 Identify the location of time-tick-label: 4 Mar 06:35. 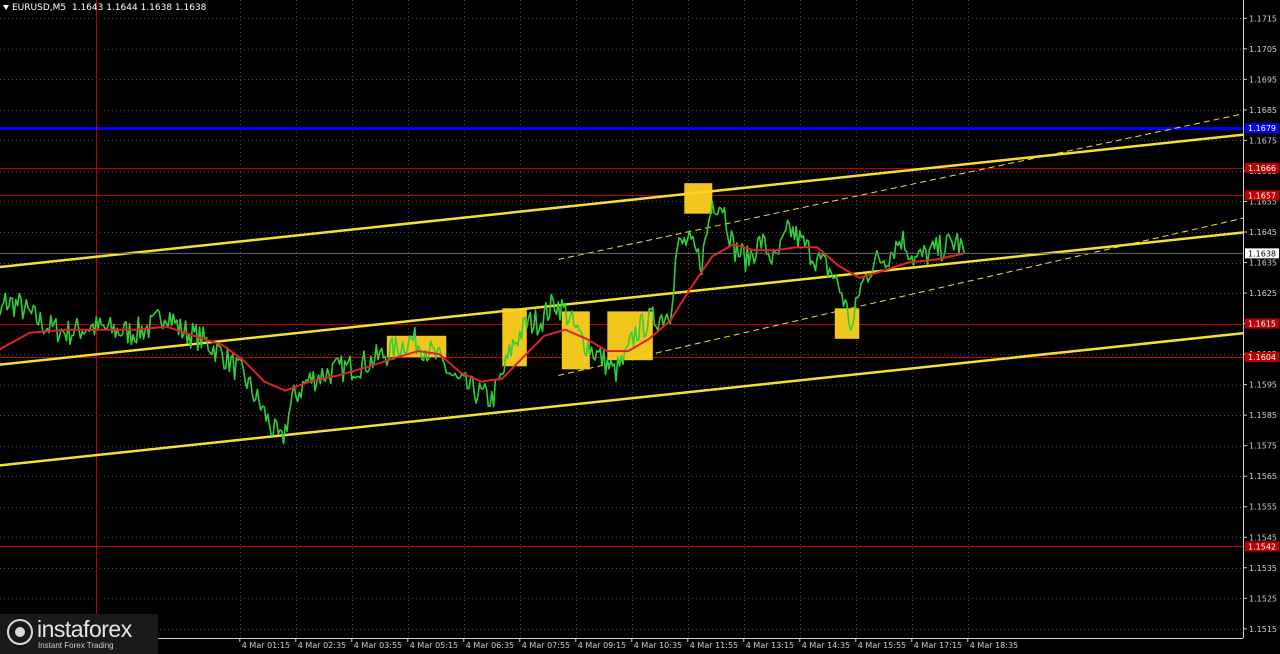
(490, 645).